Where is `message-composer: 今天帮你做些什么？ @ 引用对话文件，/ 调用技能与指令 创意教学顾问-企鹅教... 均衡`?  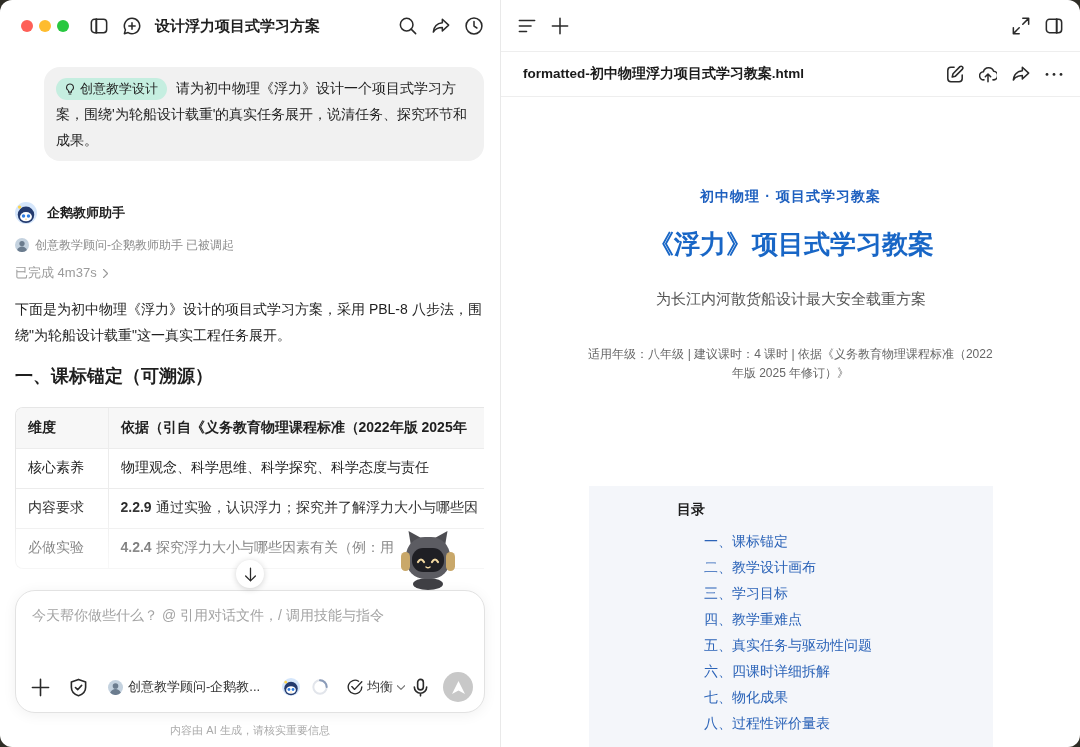
message-composer: 今天帮你做些什么？ @ 引用对话文件，/ 调用技能与指令 创意教学顾问-企鹅教... 均衡 is located at coordinates (250, 651).